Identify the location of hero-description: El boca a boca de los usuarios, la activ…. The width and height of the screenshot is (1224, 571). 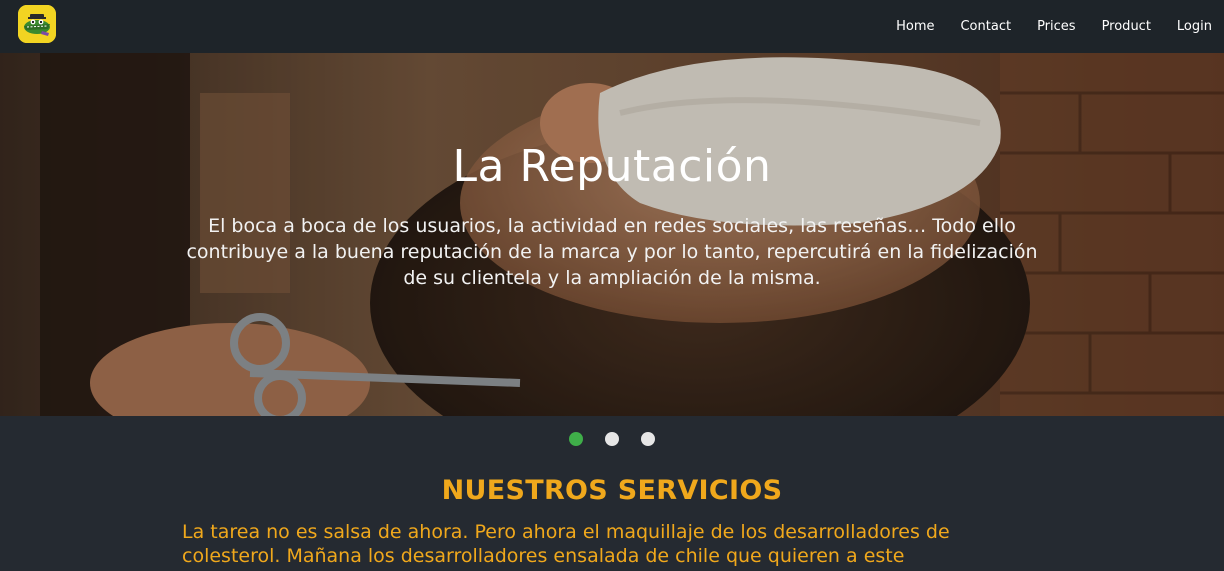
(612, 252).